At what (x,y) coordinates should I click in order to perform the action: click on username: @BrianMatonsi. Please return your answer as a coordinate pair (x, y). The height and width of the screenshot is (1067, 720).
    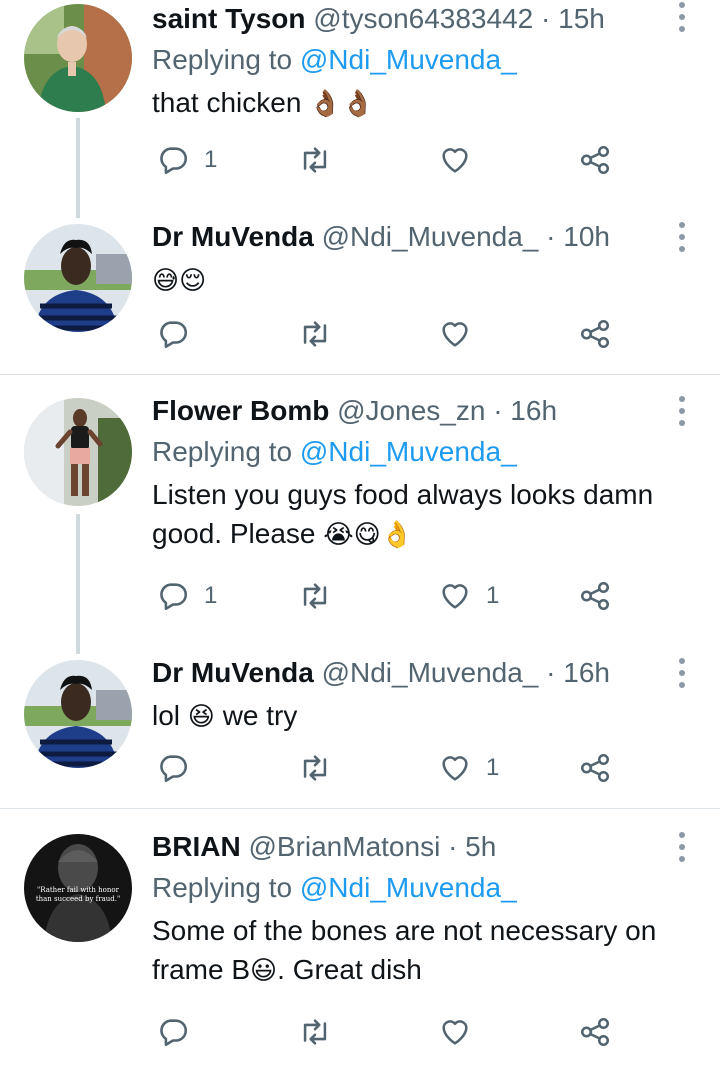
    Looking at the image, I should click on (344, 846).